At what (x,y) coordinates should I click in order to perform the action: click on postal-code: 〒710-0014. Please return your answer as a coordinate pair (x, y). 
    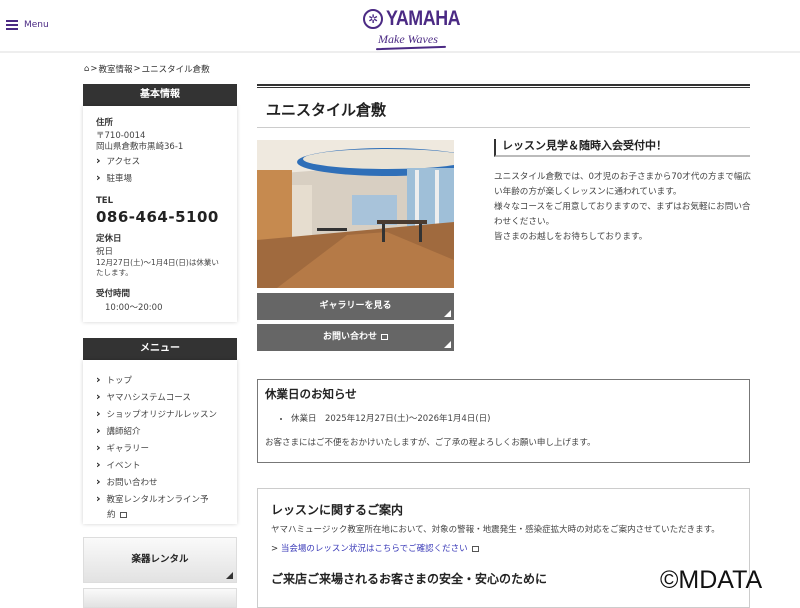
    Looking at the image, I should click on (121, 136).